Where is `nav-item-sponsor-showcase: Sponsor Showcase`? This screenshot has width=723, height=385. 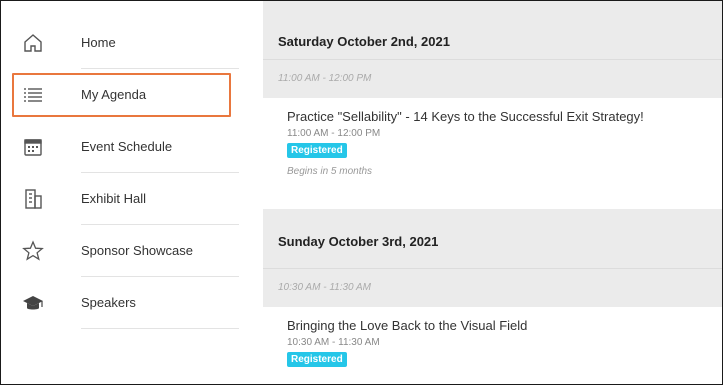
nav-item-sponsor-showcase: Sponsor Showcase is located at coordinates (132, 251).